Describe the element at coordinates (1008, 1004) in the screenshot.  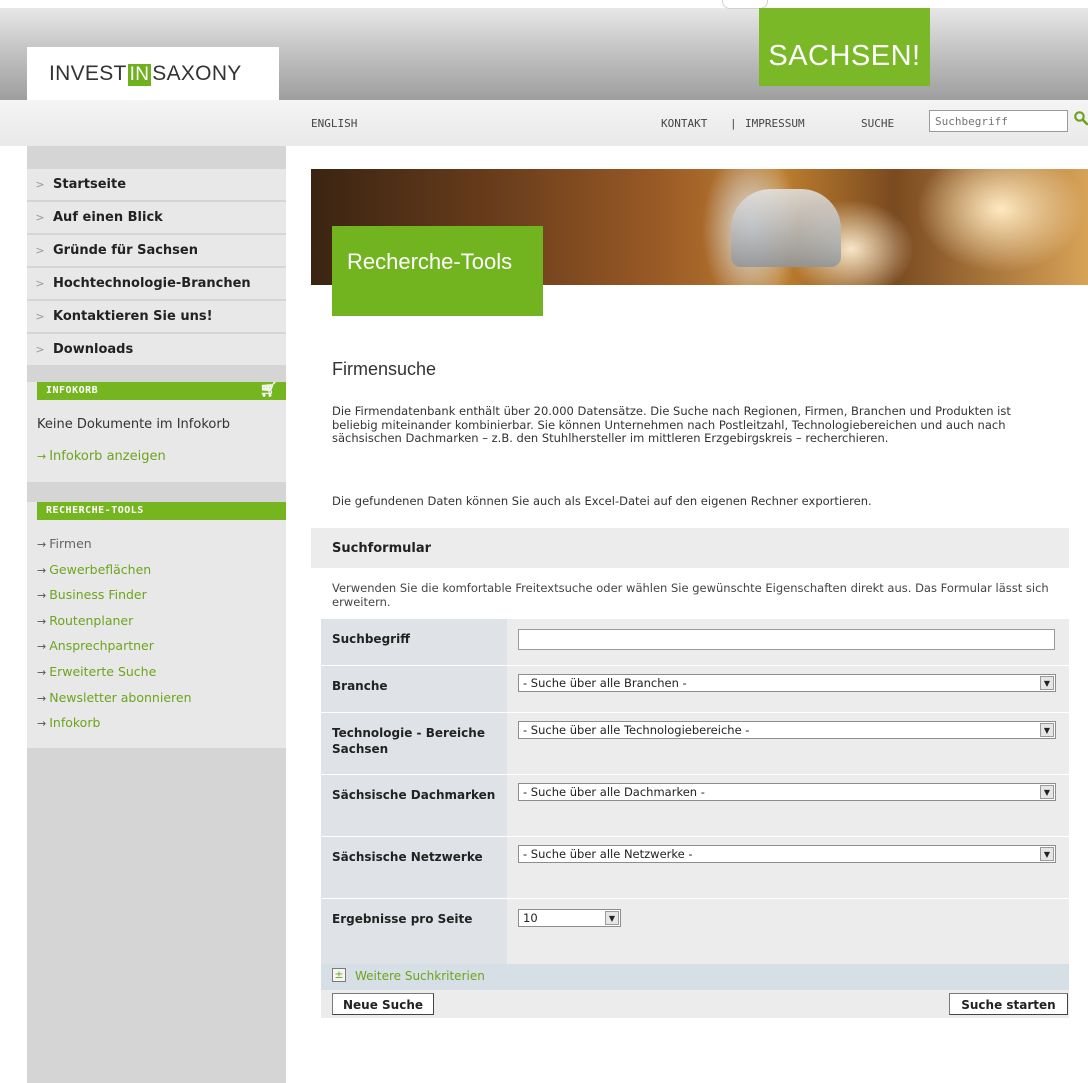
I see `start-search-button: Suche starten` at that location.